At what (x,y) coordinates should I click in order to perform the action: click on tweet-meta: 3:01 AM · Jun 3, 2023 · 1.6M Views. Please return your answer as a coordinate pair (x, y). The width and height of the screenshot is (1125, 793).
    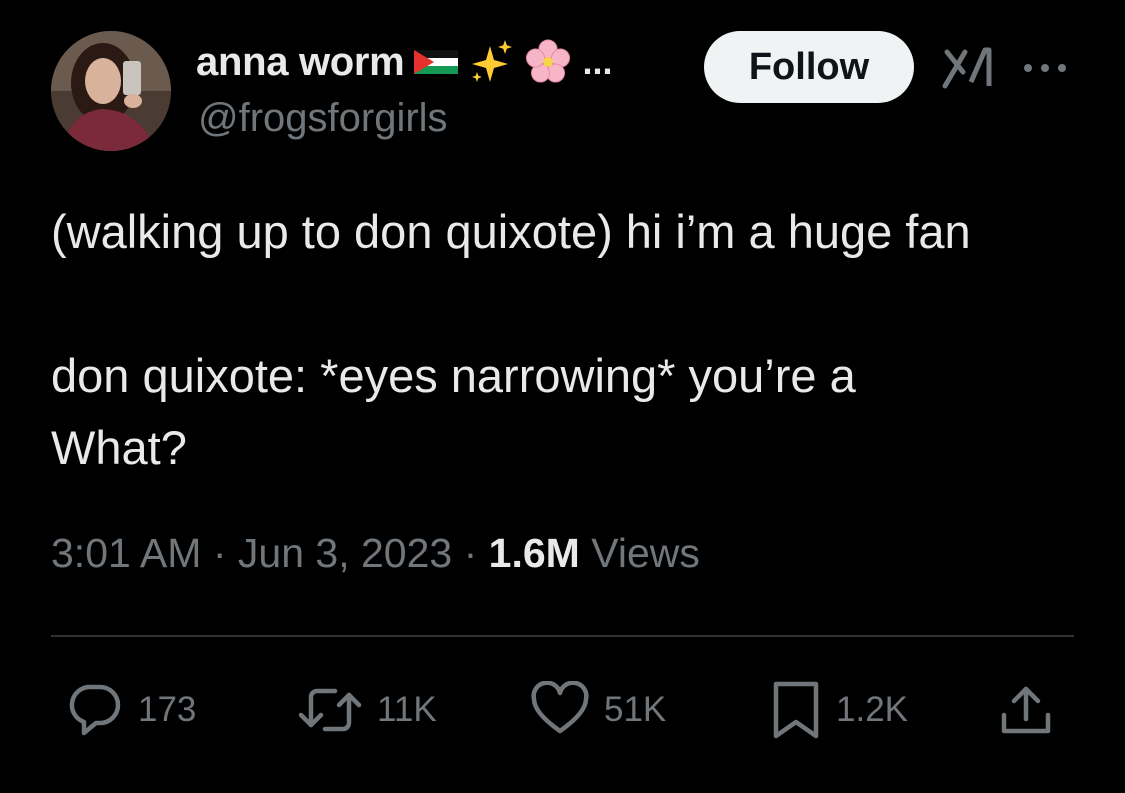
    Looking at the image, I should click on (375, 553).